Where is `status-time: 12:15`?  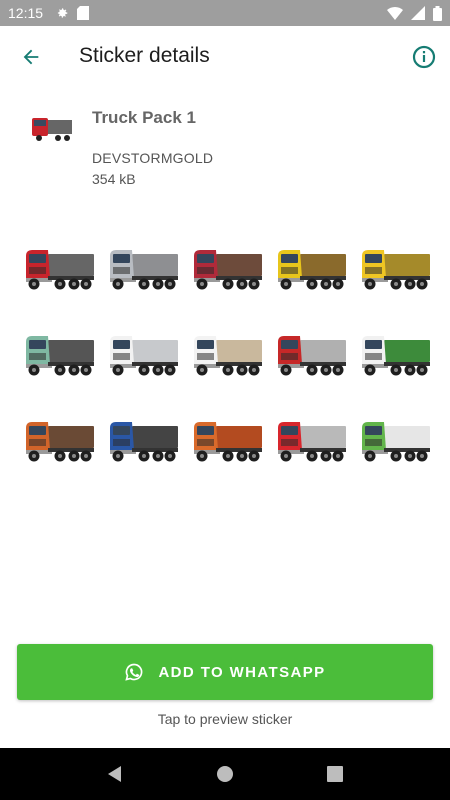
status-time: 12:15 is located at coordinates (26, 13).